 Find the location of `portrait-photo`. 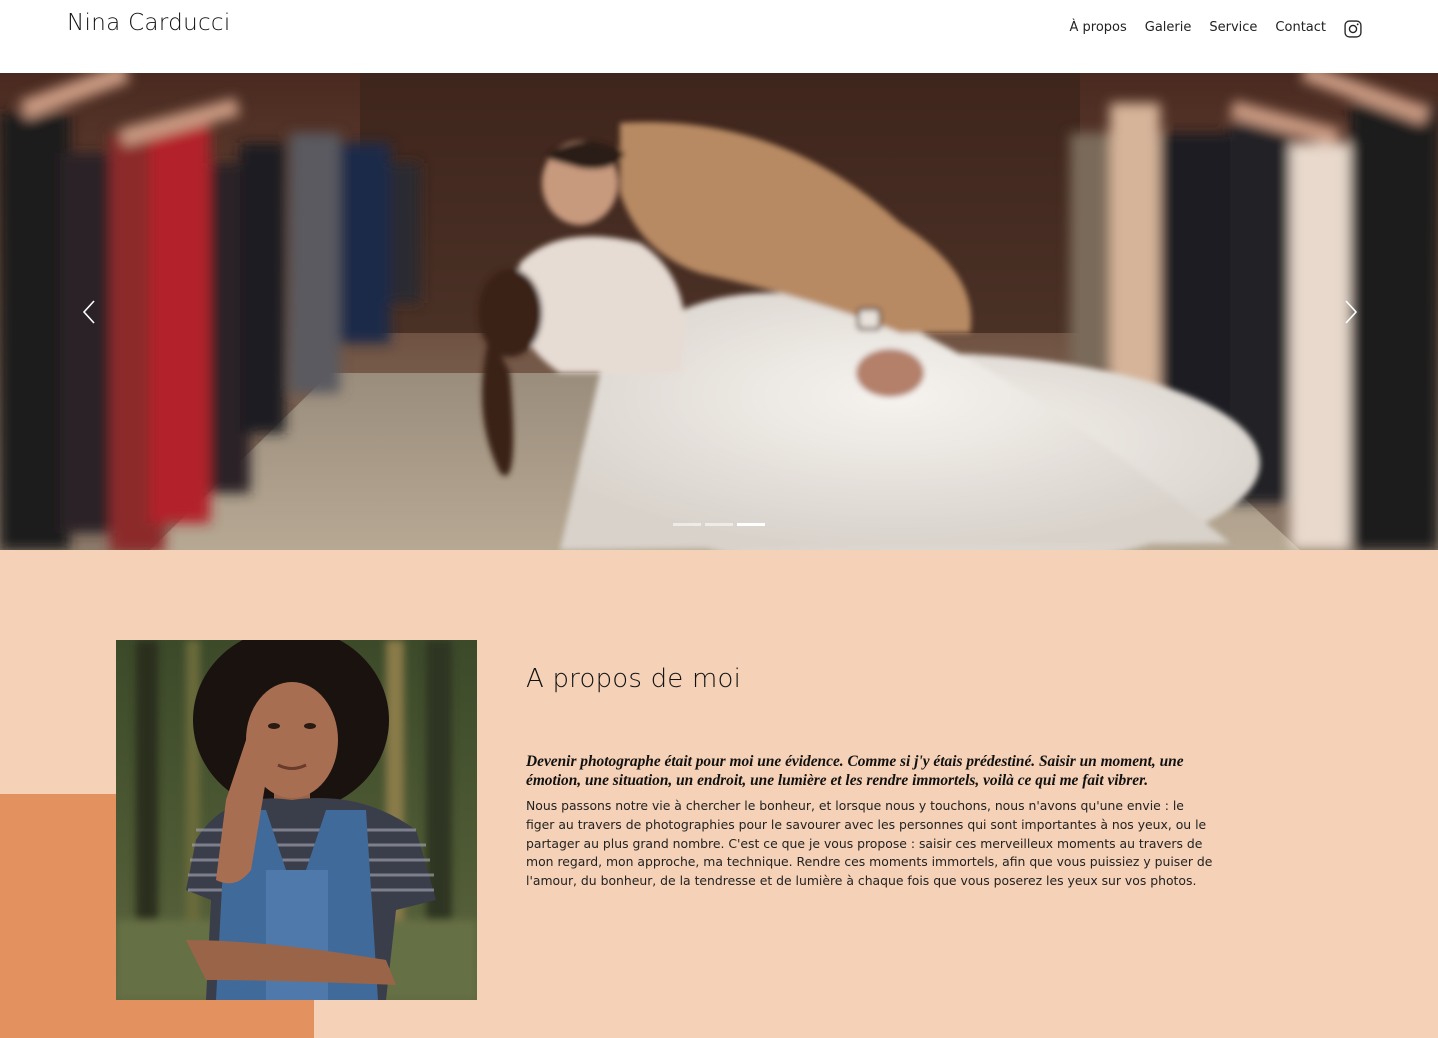

portrait-photo is located at coordinates (296, 820).